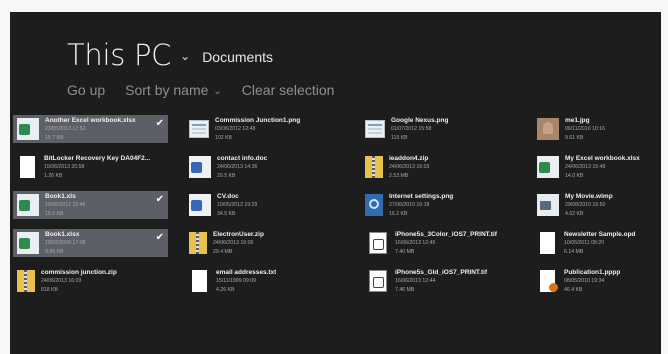 The width and height of the screenshot is (668, 354). I want to click on file-name: iPhone5s_Gld_iOS7_PRINT.tif, so click(441, 272).